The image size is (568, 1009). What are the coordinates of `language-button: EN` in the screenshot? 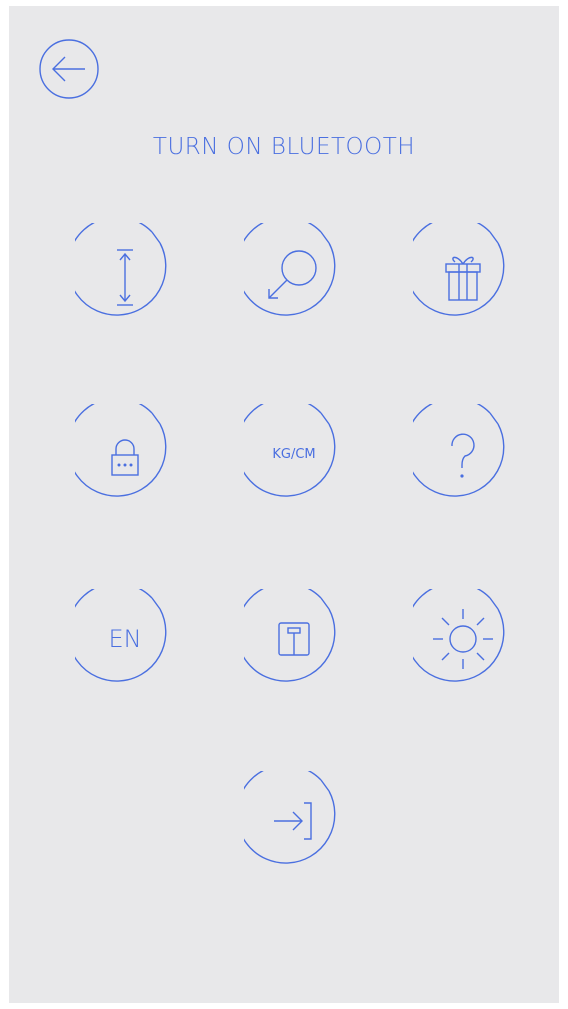 It's located at (125, 639).